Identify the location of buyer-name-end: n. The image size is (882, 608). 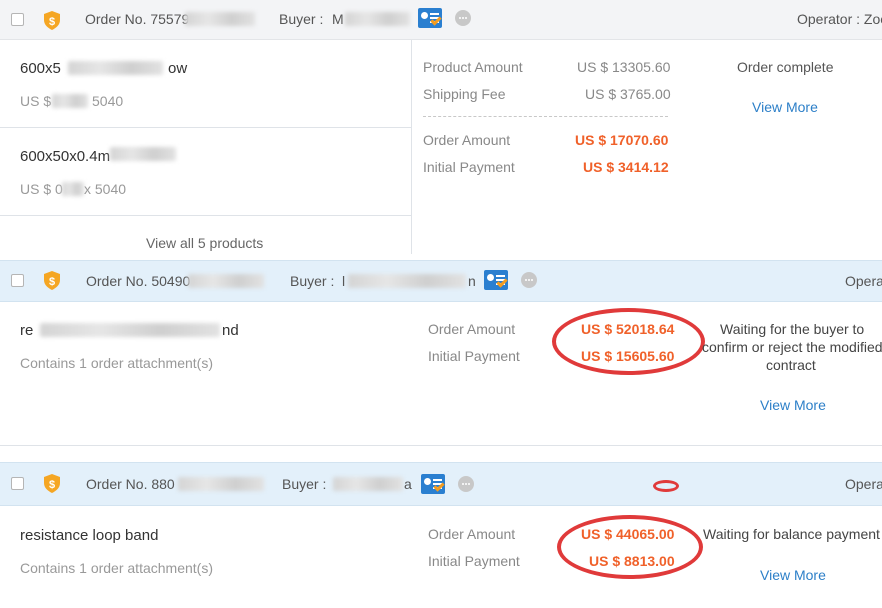
(472, 281).